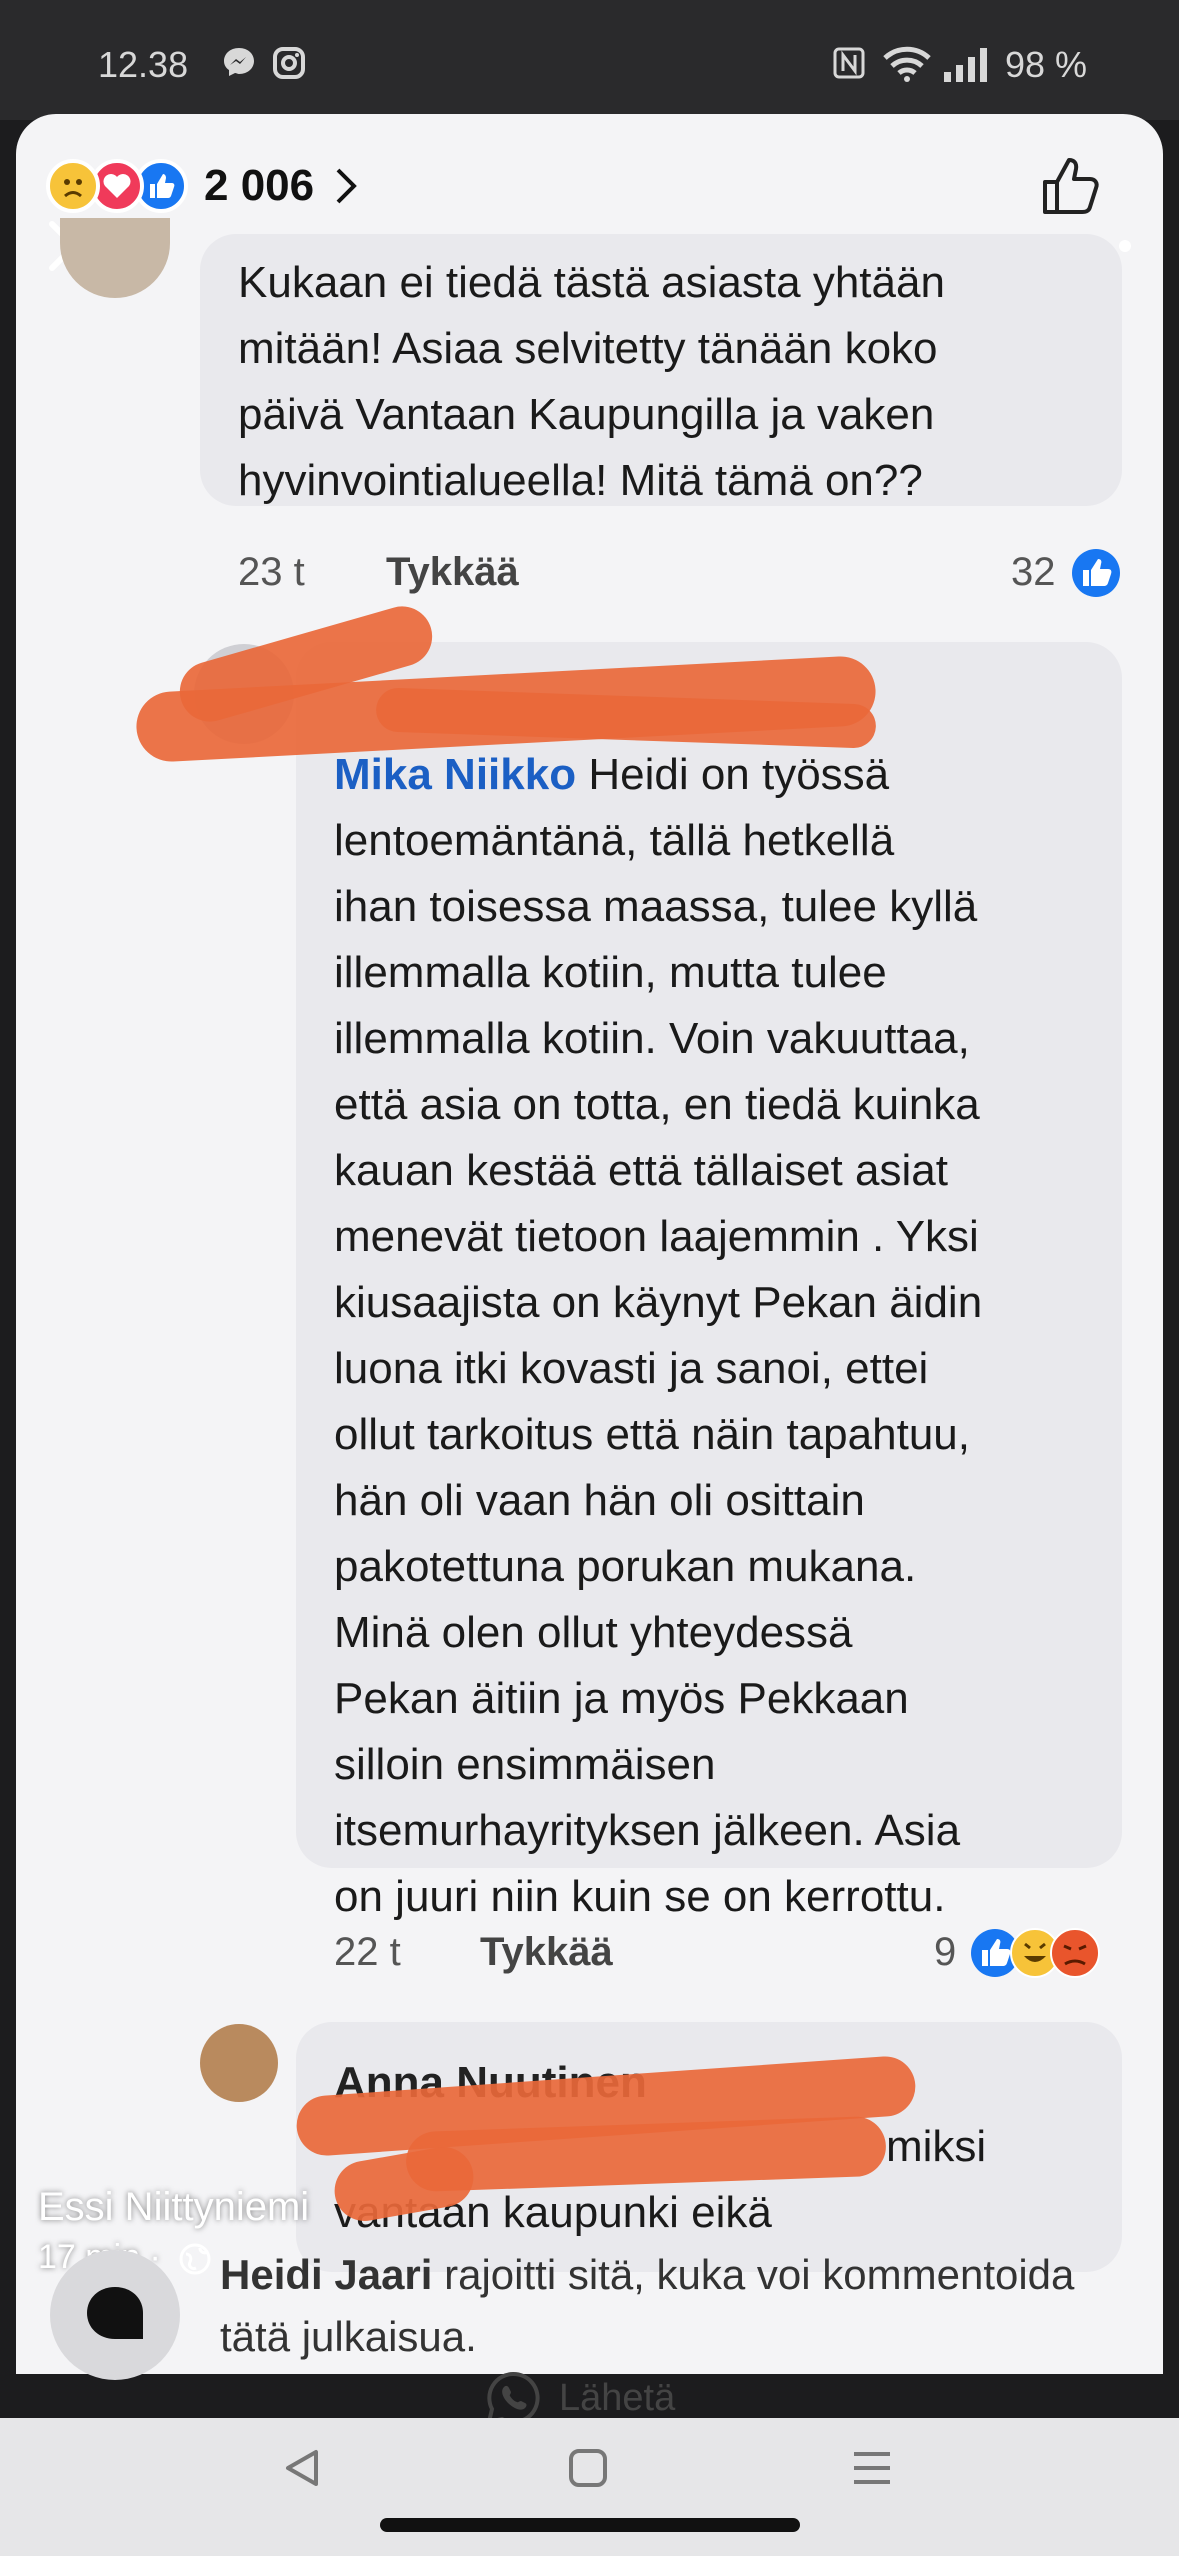  What do you see at coordinates (202, 186) in the screenshot?
I see `reactions-summary: 2 006` at bounding box center [202, 186].